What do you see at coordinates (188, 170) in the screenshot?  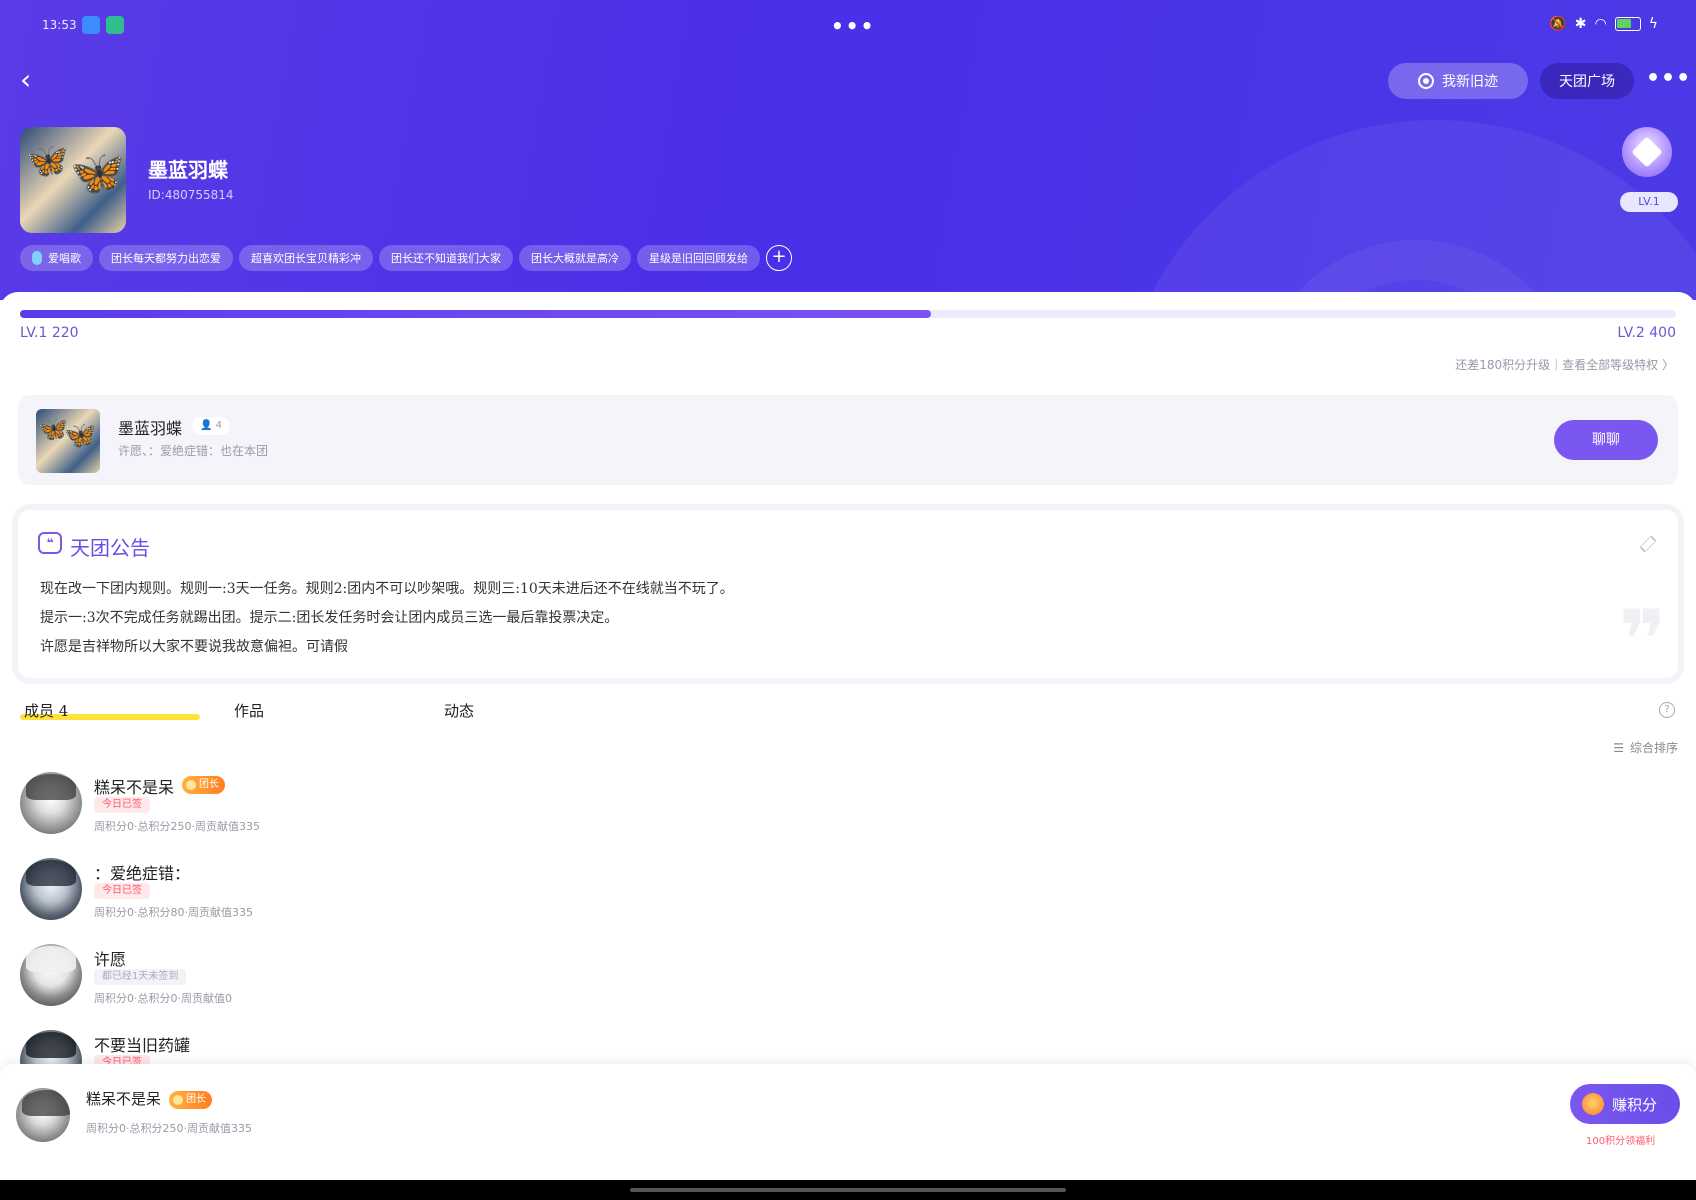 I see `group-name: 墨蓝羽蝶` at bounding box center [188, 170].